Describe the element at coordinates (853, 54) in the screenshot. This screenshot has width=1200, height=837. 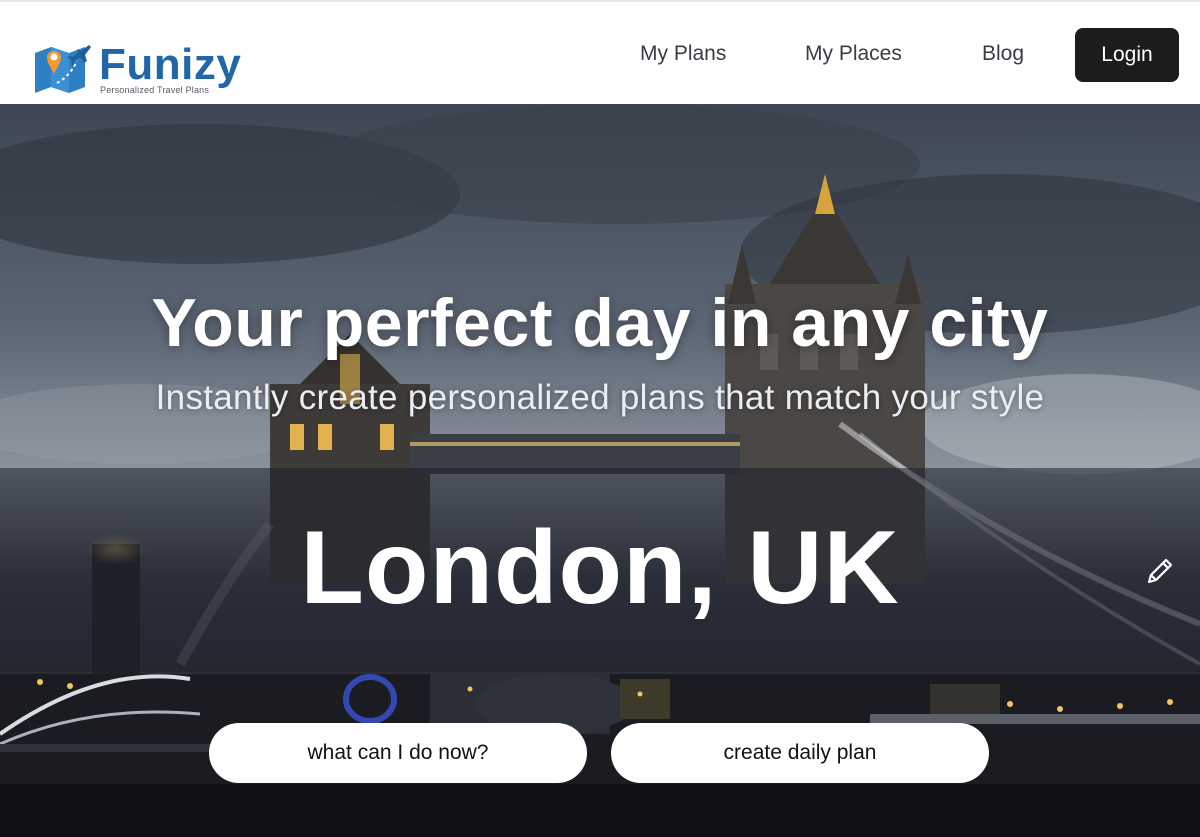
I see `nav-my-places: My Places` at that location.